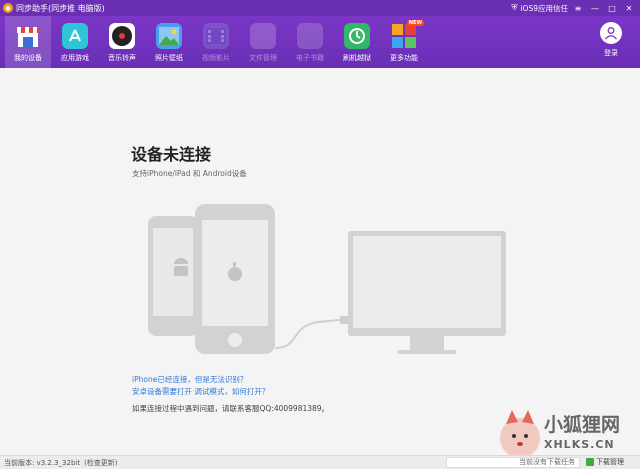 Image resolution: width=640 pixels, height=469 pixels. Describe the element at coordinates (263, 58) in the screenshot. I see `nav-label: 文件管理` at that location.